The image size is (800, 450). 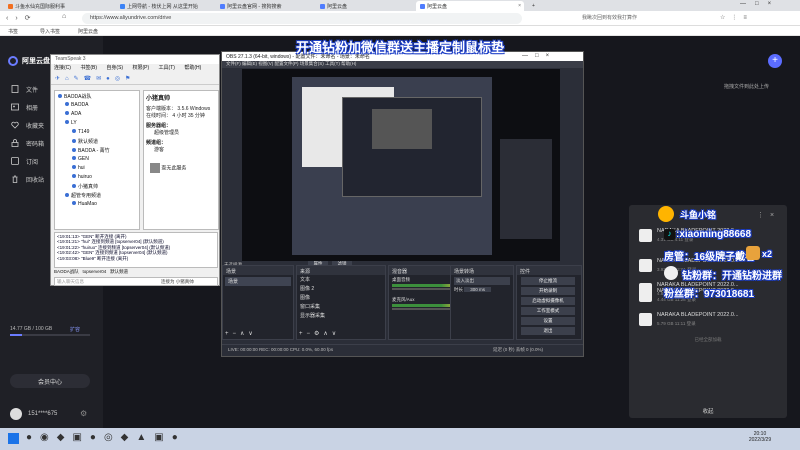 What do you see at coordinates (365, 6) in the screenshot?
I see `browser-tab: 阿里云盘` at bounding box center [365, 6].